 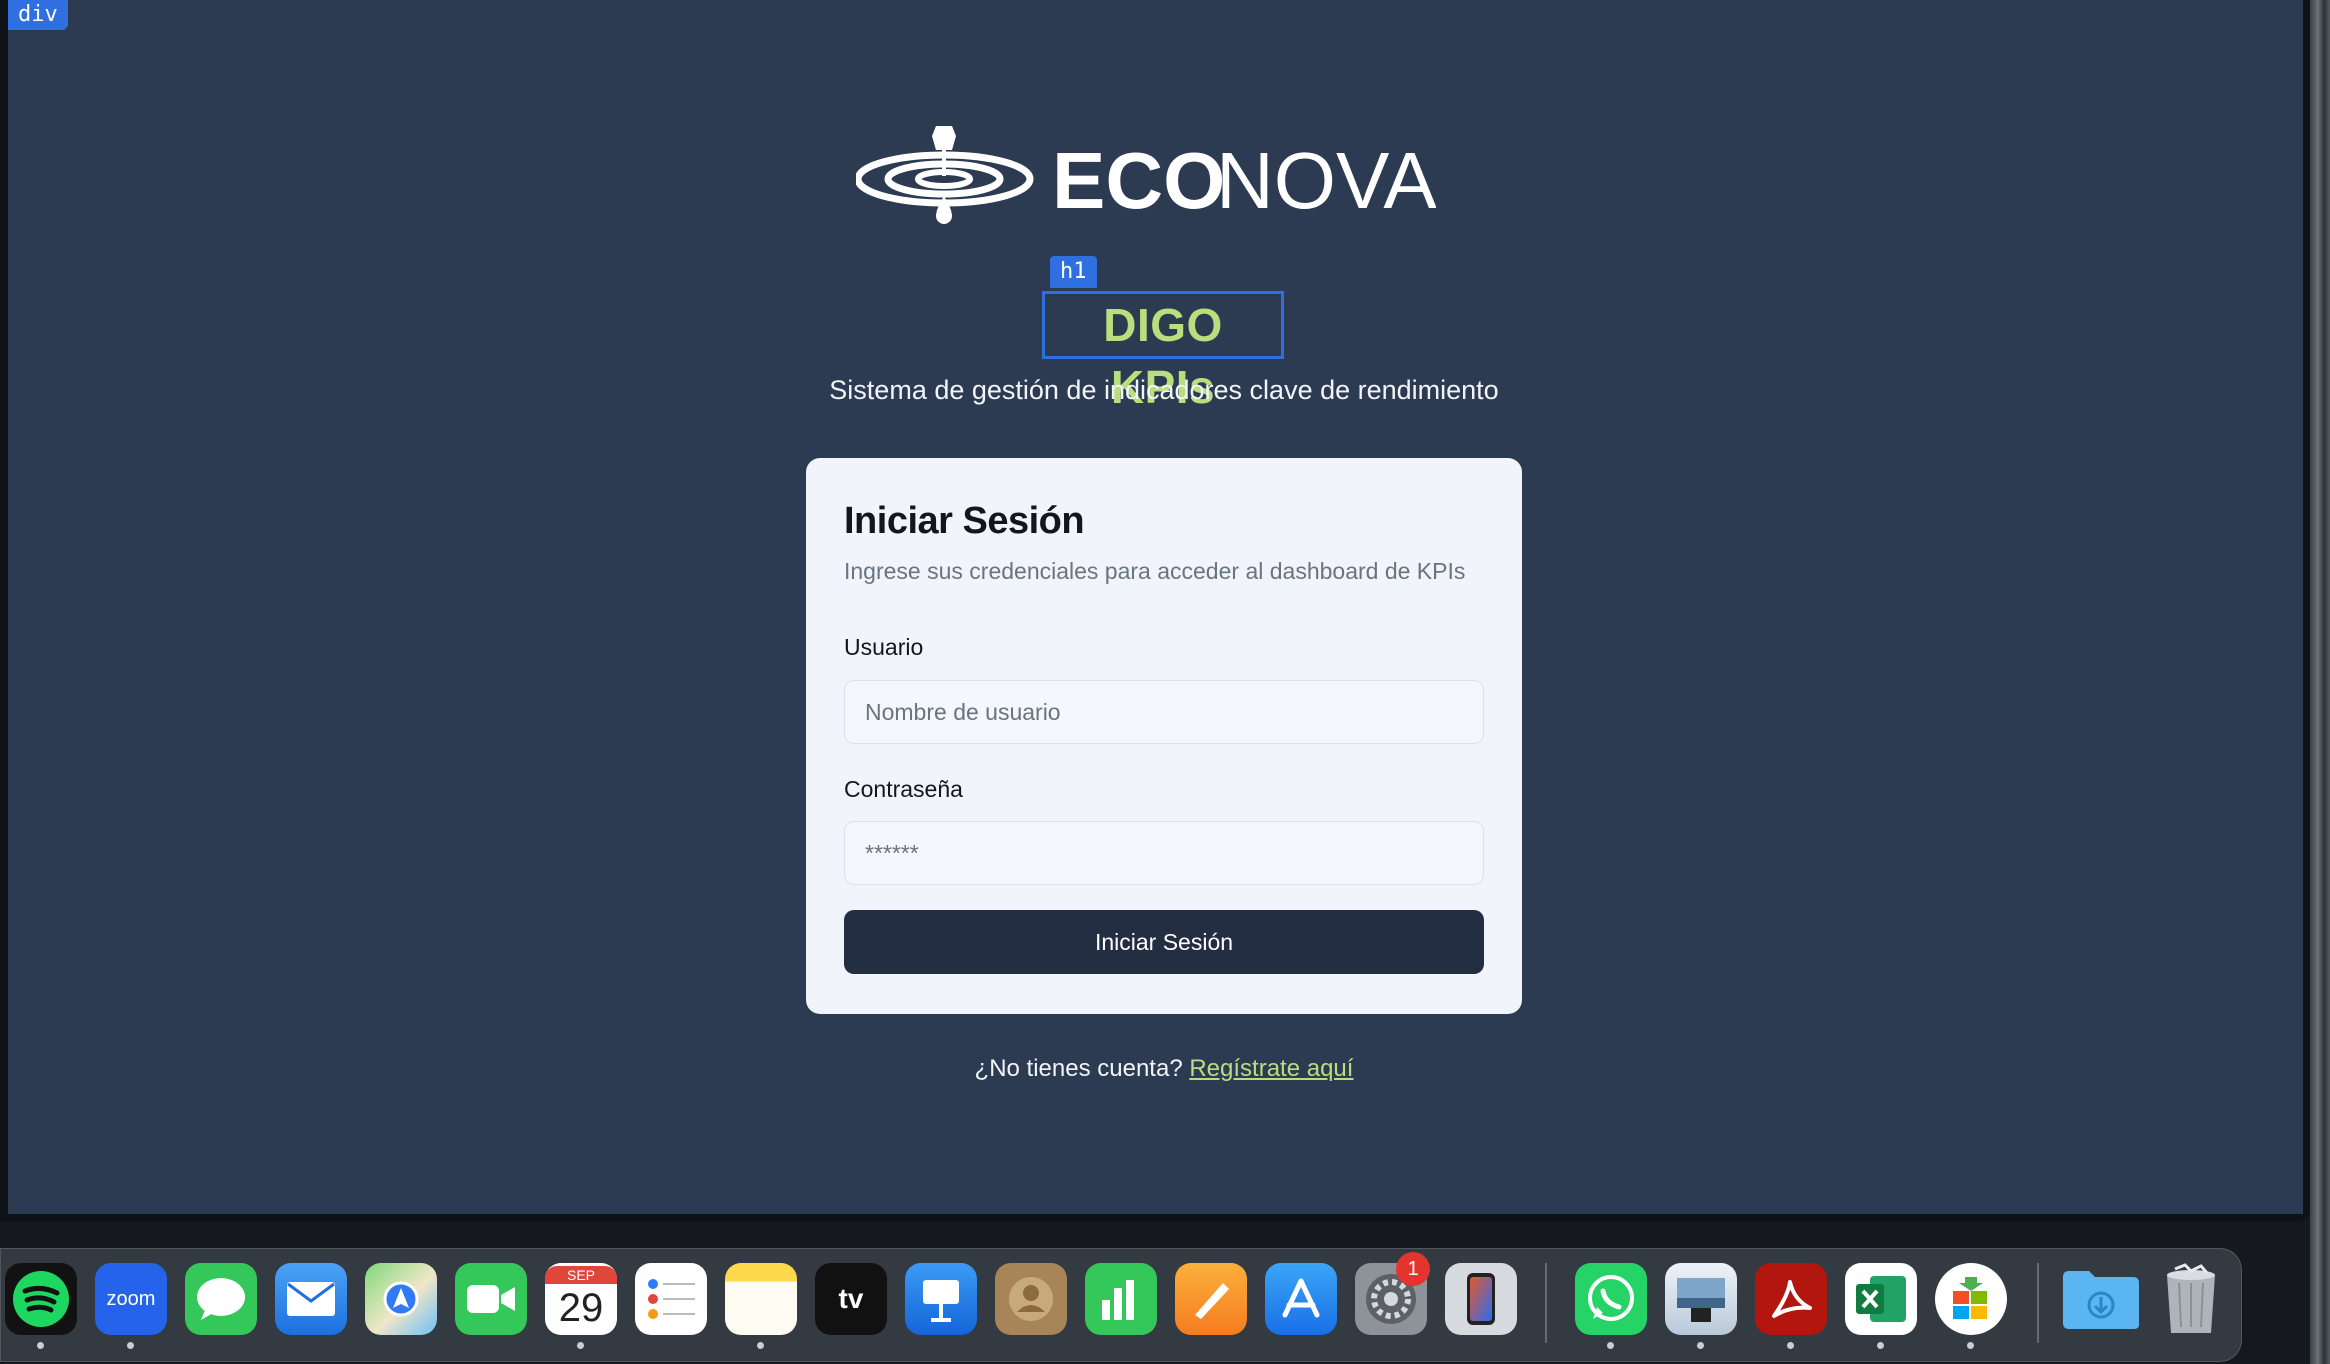 What do you see at coordinates (1121, 1299) in the screenshot?
I see `numbers-icon` at bounding box center [1121, 1299].